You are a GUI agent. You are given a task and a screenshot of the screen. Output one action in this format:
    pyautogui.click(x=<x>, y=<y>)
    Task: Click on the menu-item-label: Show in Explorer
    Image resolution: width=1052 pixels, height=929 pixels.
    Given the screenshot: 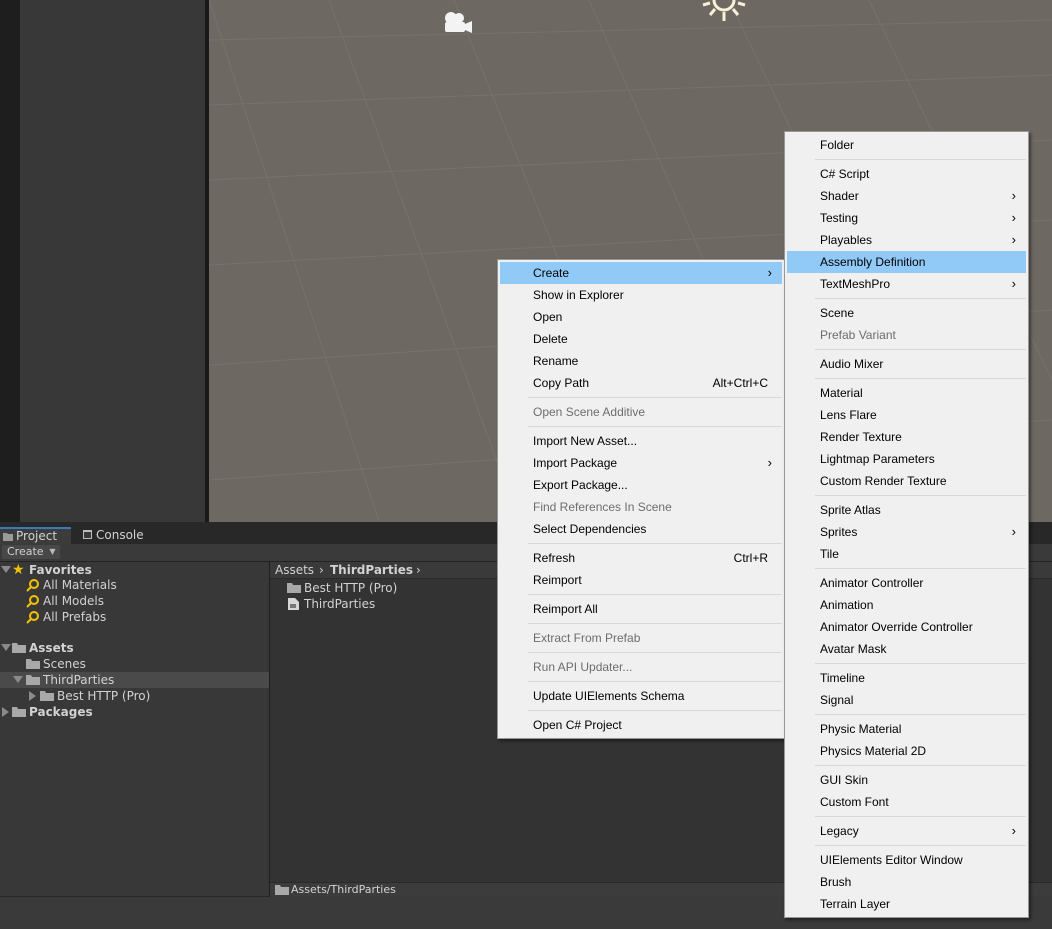 What is the action you would take?
    pyautogui.click(x=578, y=295)
    